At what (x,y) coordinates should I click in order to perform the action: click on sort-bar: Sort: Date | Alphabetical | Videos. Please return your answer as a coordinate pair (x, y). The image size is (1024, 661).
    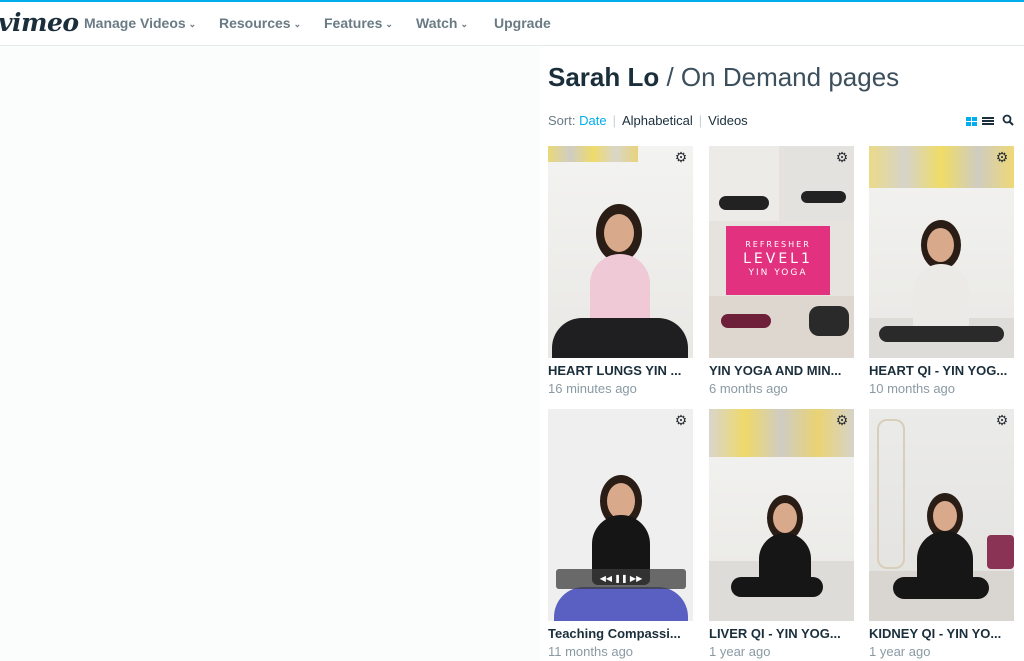
    Looking at the image, I should click on (648, 120).